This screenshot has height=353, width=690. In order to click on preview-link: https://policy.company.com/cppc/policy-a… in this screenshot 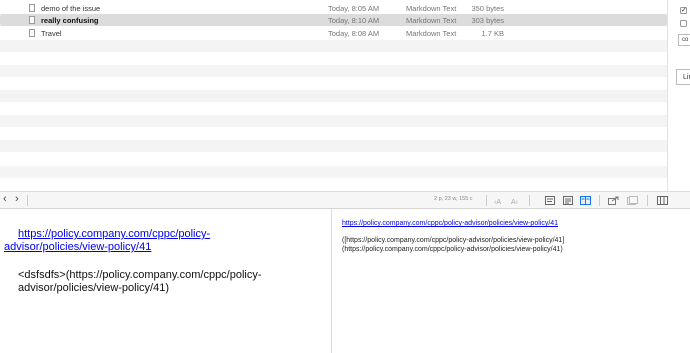, I will do `click(450, 223)`.